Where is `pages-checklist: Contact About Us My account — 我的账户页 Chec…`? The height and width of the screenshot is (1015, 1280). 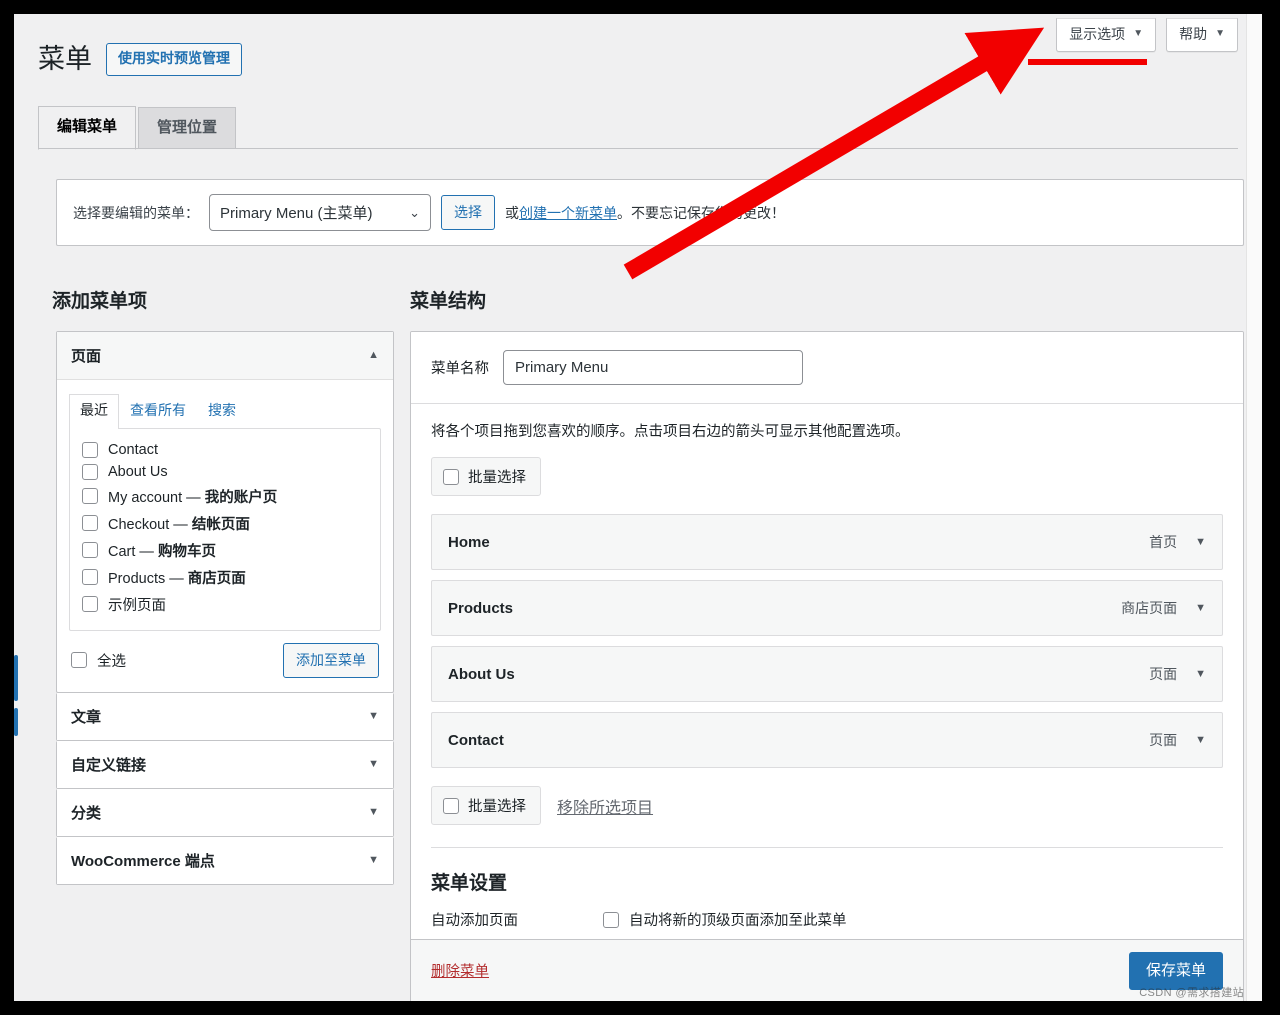
pages-checklist: Contact About Us My account — 我的账户页 Chec… is located at coordinates (225, 529).